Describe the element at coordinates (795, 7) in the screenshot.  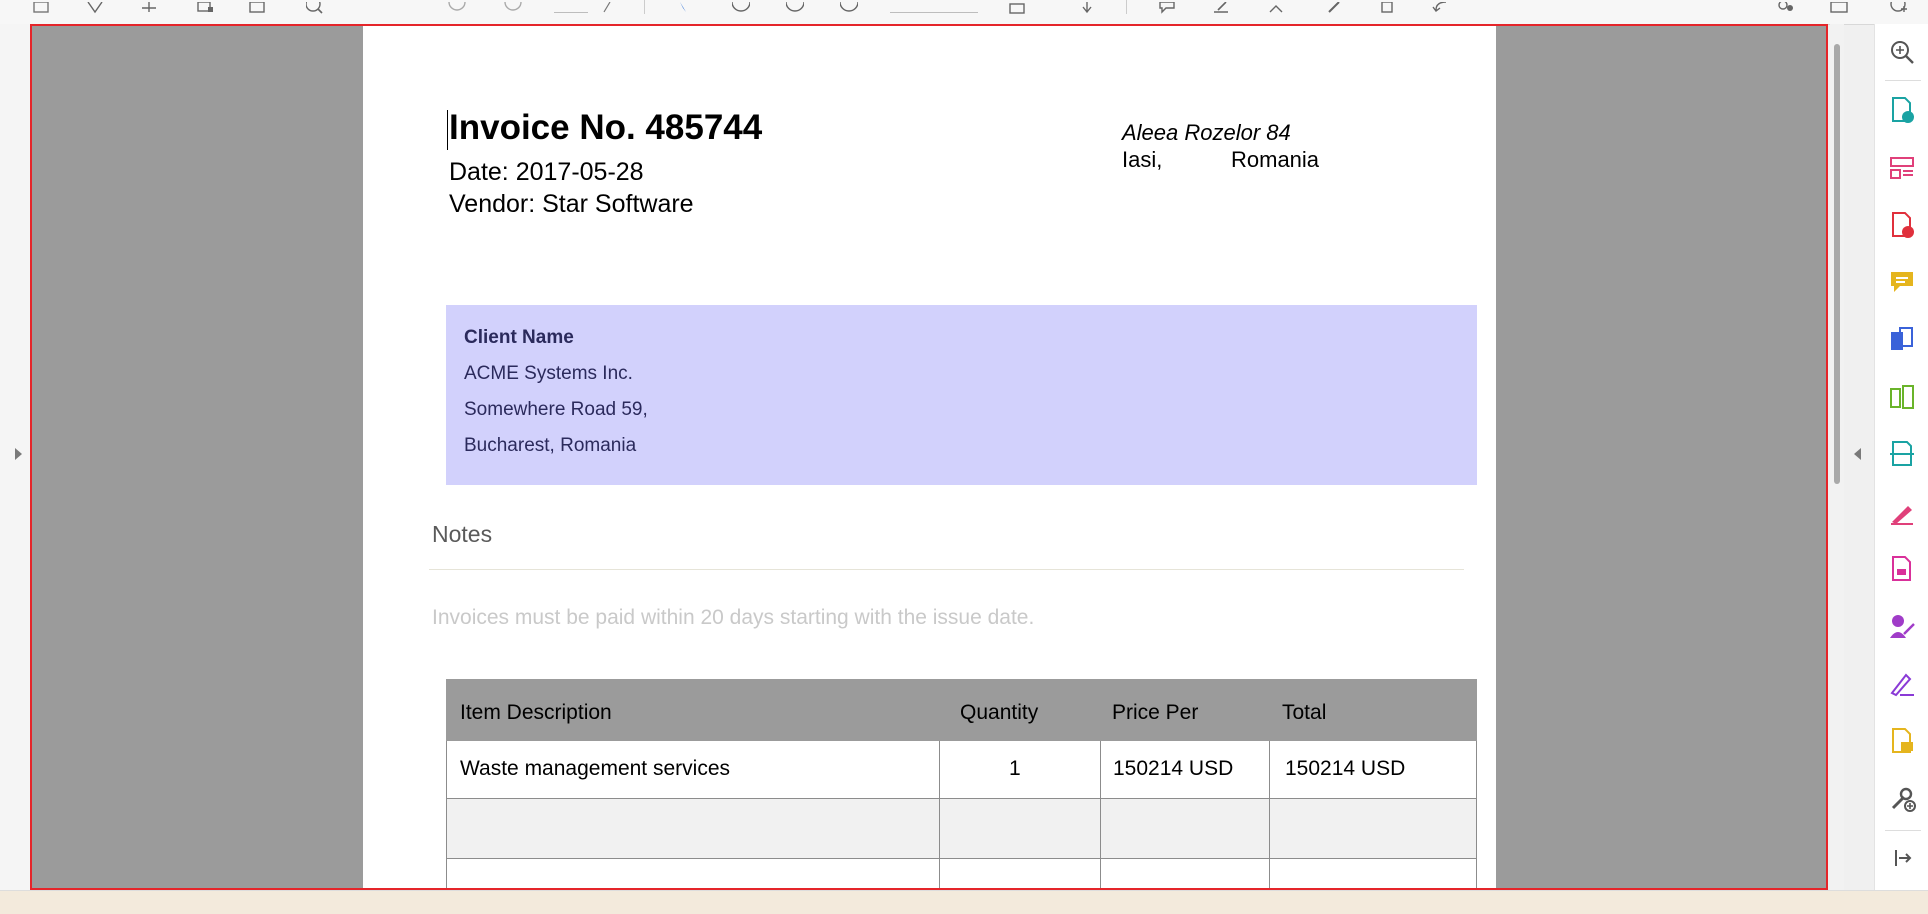
I see `zoom-in-icon` at that location.